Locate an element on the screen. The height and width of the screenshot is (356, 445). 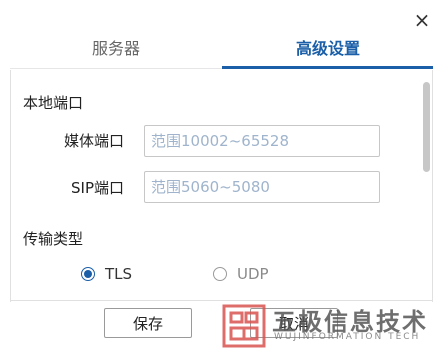
tab-bar: 服务器 高级设置 is located at coordinates (221, 50).